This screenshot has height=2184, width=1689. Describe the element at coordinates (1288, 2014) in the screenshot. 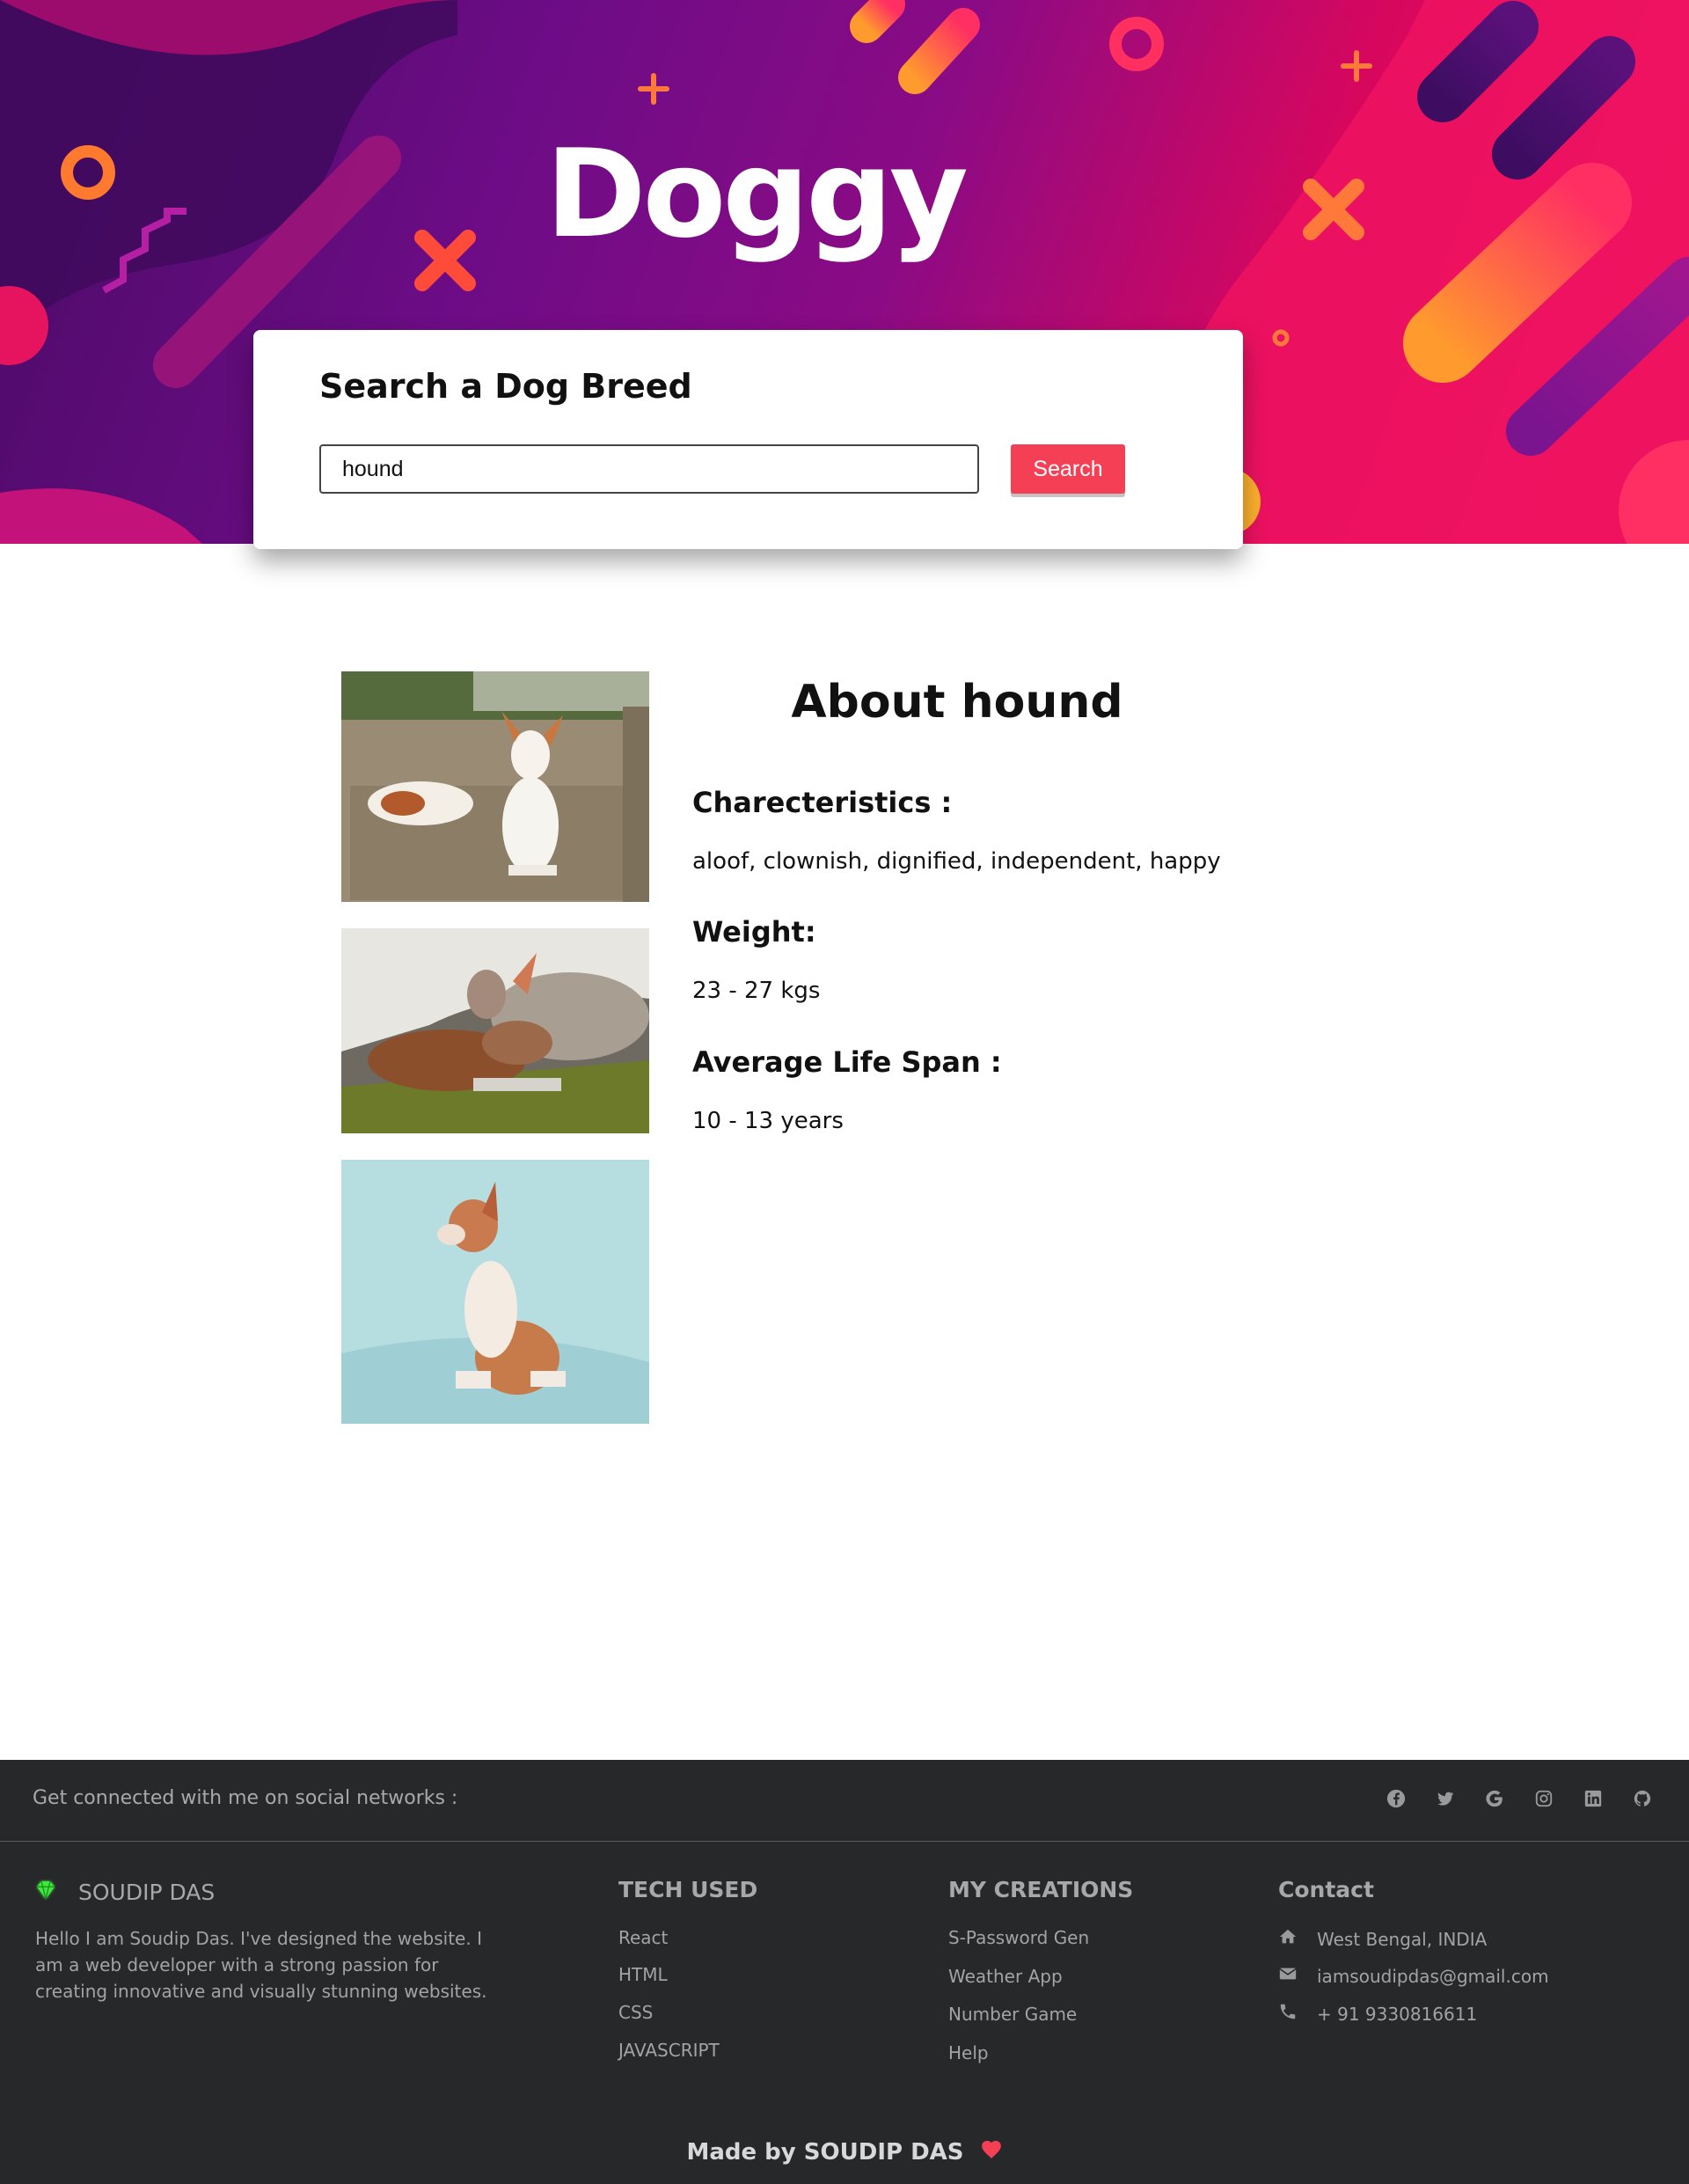

I see `phone-icon` at that location.